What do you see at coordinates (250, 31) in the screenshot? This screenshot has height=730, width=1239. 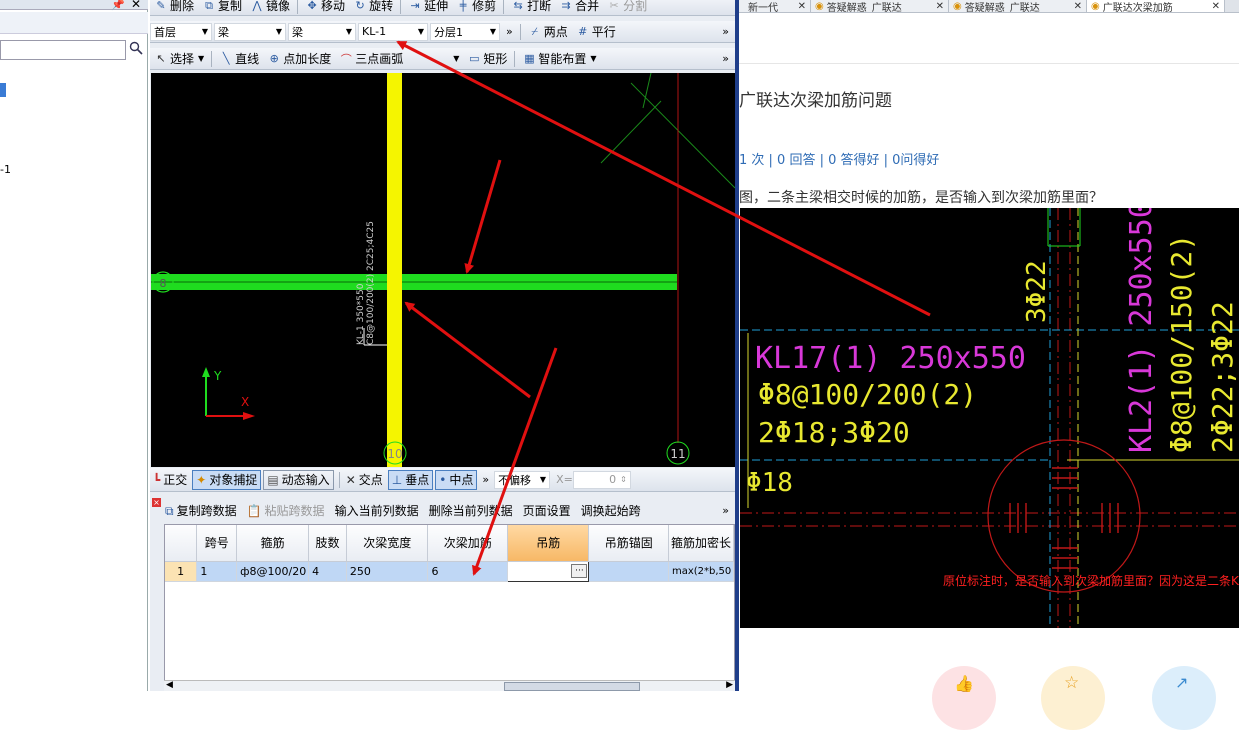 I see `component-type-select: 梁 ▼` at bounding box center [250, 31].